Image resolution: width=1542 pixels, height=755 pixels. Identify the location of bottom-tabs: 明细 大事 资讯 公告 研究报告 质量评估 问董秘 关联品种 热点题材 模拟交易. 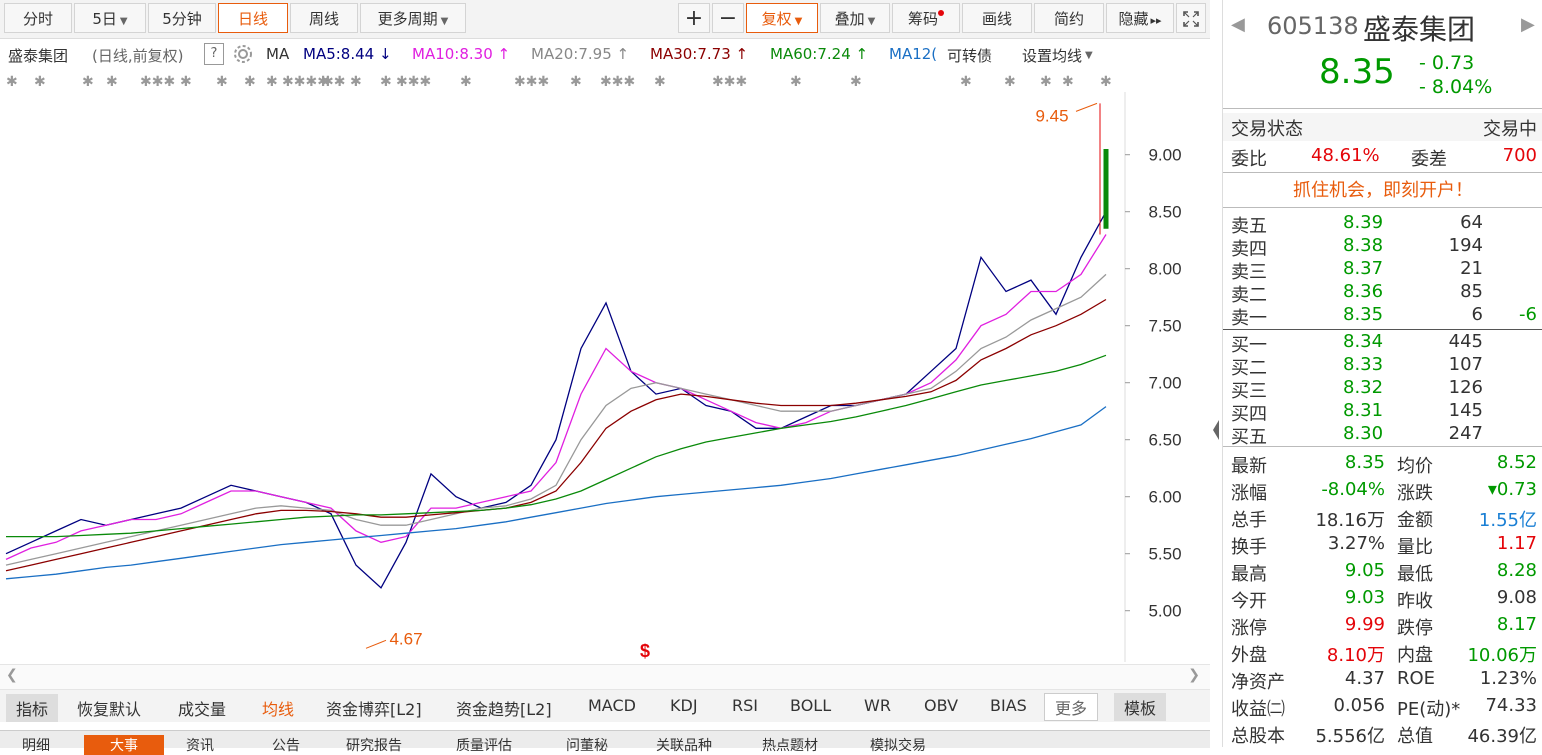
(605, 742).